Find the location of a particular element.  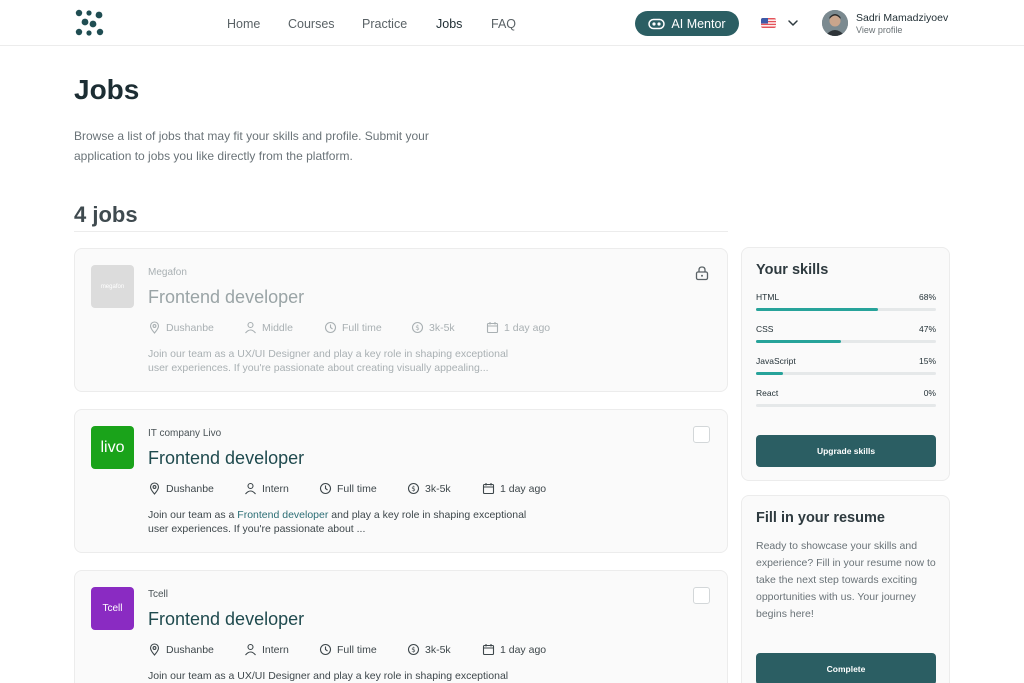

ai-mentor-button: AI Mentor is located at coordinates (687, 23).